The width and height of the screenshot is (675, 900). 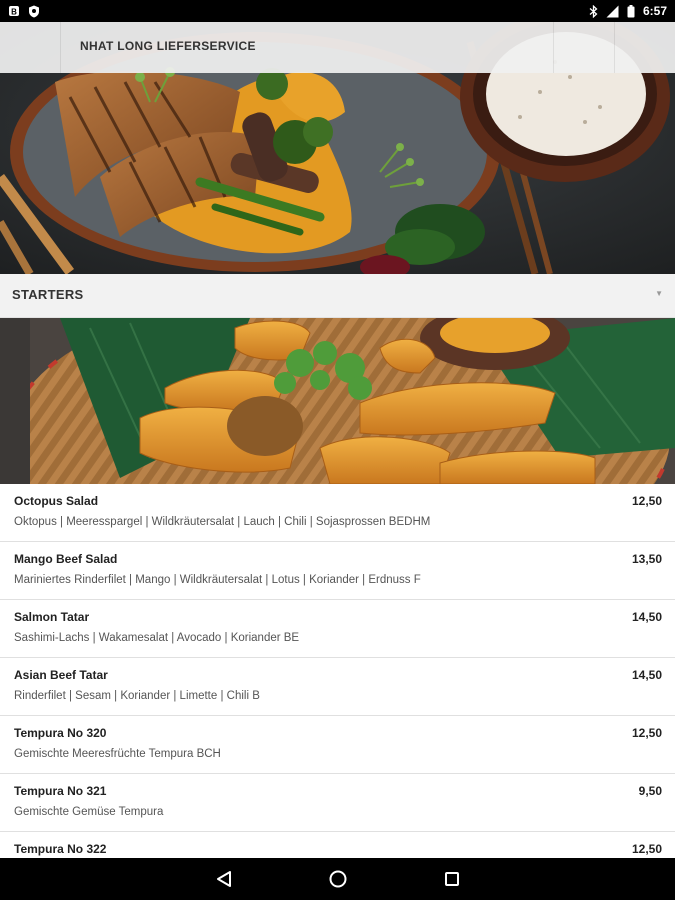 I want to click on recents-icon, so click(x=451, y=879).